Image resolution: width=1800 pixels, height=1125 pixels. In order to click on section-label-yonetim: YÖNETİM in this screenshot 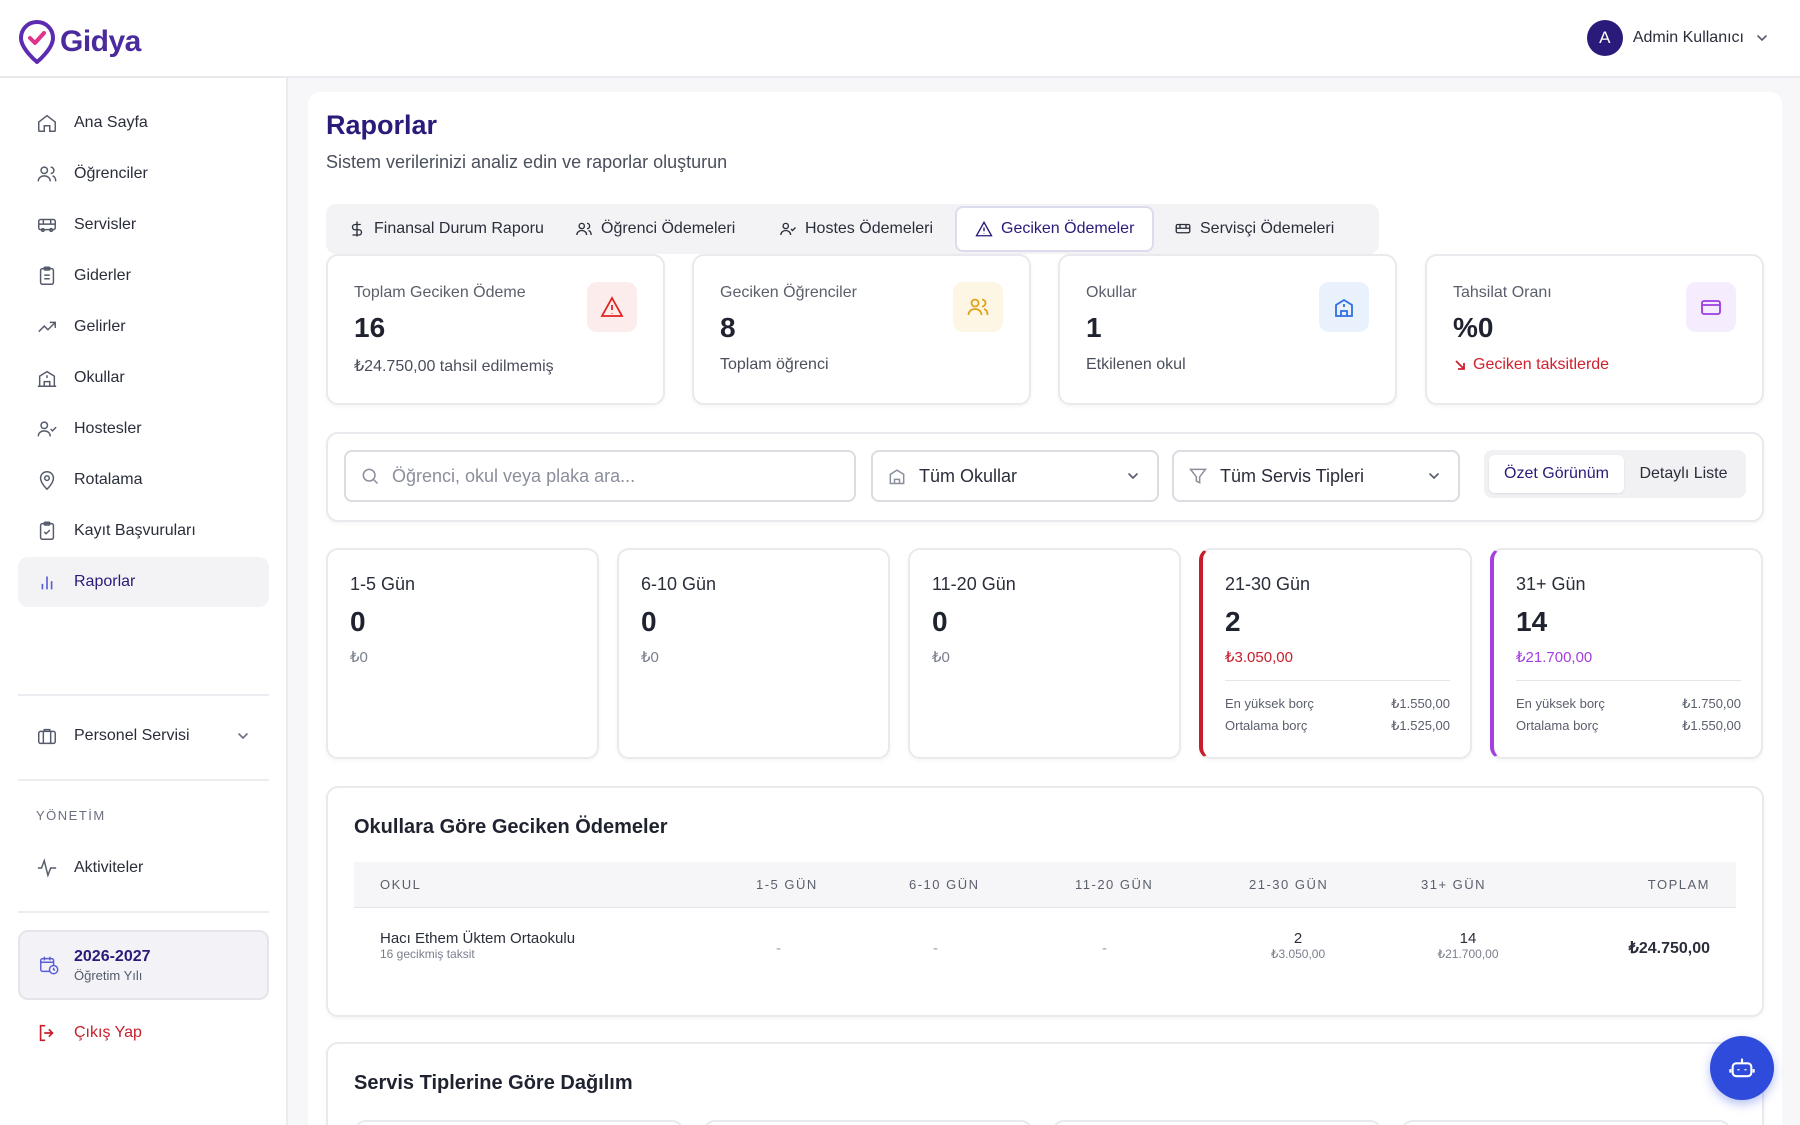, I will do `click(71, 815)`.